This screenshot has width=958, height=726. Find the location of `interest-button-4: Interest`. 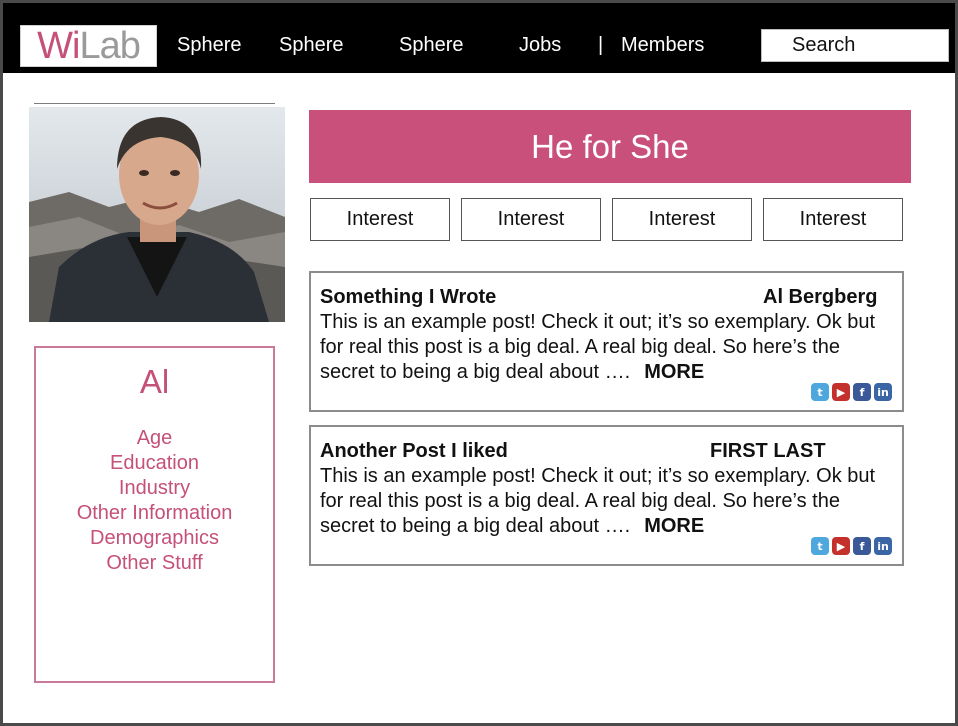

interest-button-4: Interest is located at coordinates (833, 219).